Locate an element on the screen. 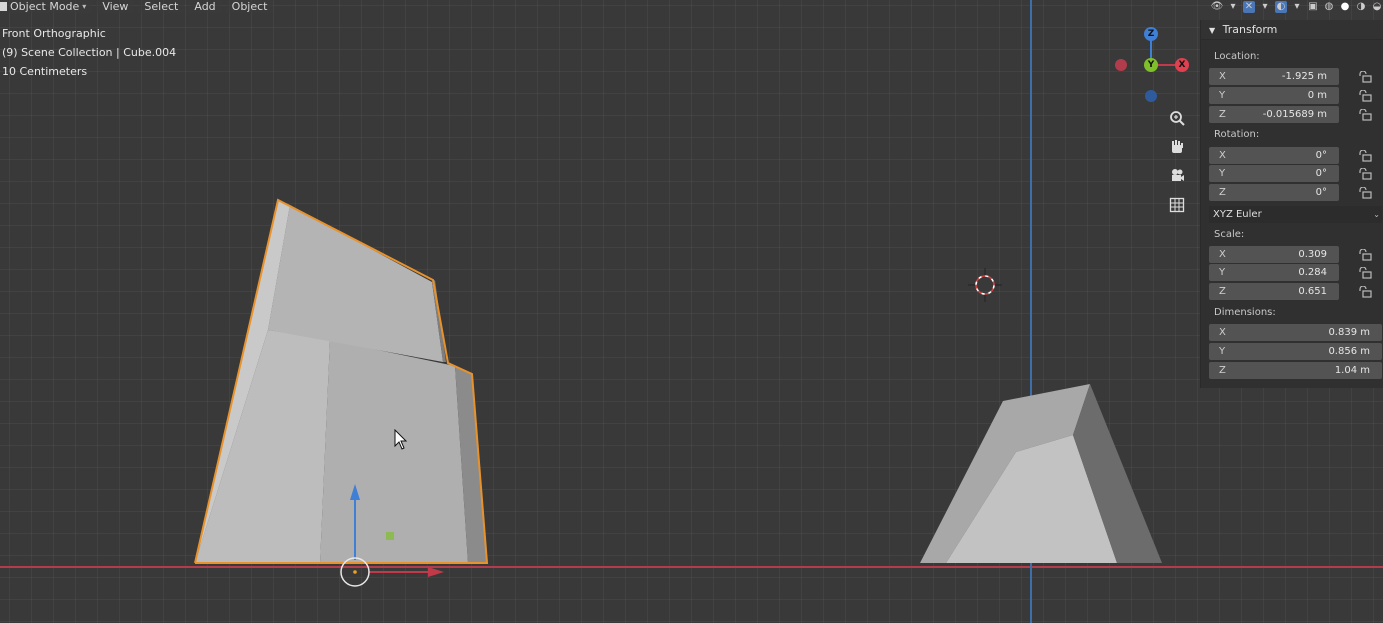  gizmo-xz-plane-handle is located at coordinates (390, 536).